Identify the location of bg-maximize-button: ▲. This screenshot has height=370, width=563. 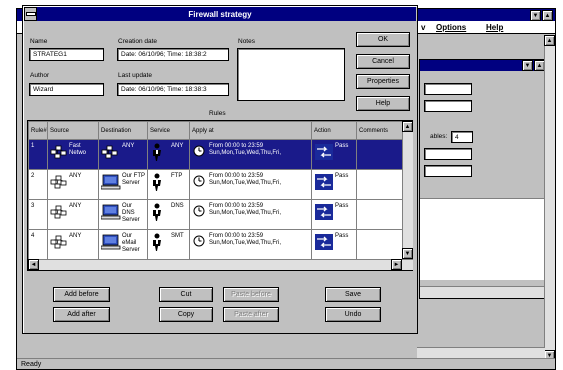
(547, 15).